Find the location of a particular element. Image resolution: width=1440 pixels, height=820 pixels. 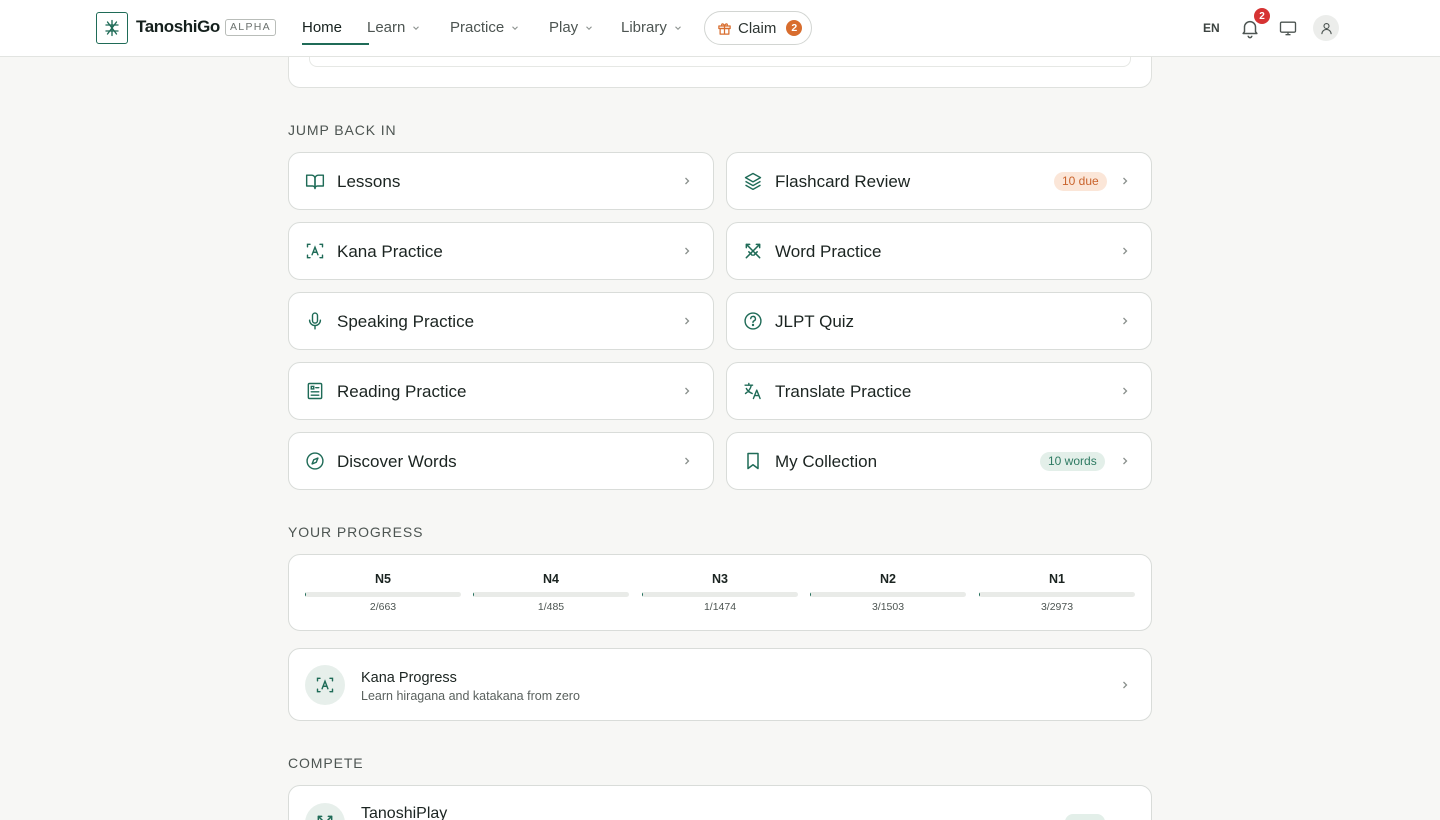

gift-icon is located at coordinates (724, 28).